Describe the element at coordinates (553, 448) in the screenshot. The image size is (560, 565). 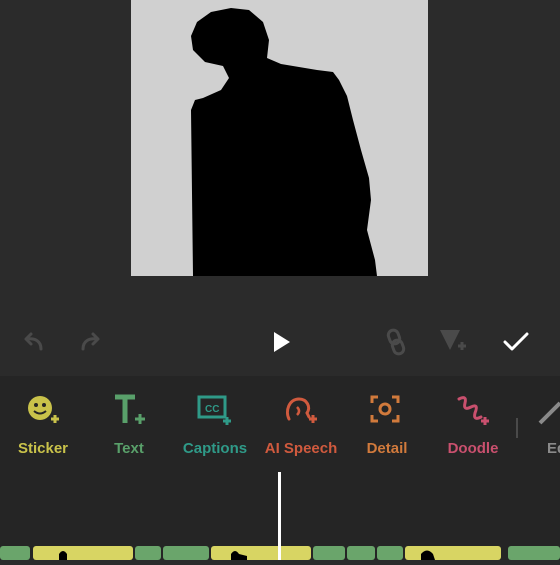
I see `tool-edit-label: Ed` at that location.